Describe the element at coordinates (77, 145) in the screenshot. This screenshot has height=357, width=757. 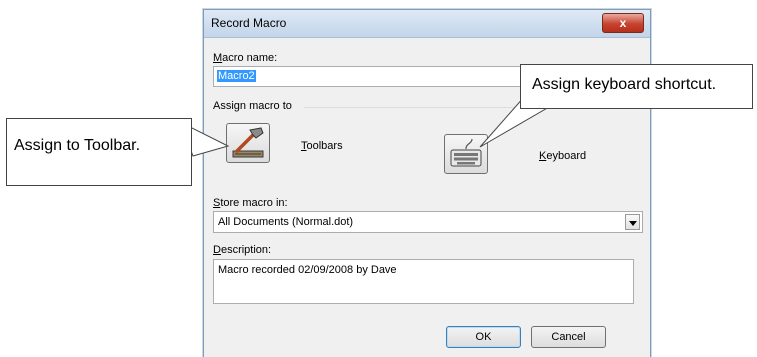
I see `toolbar-callout-text: Assign to Toolbar.` at that location.